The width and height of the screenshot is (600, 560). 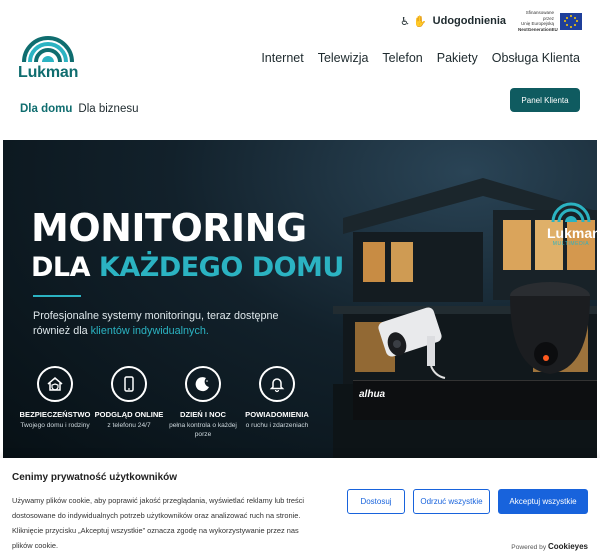 What do you see at coordinates (457, 58) in the screenshot?
I see `nav-item-pakiety: Pakiety` at bounding box center [457, 58].